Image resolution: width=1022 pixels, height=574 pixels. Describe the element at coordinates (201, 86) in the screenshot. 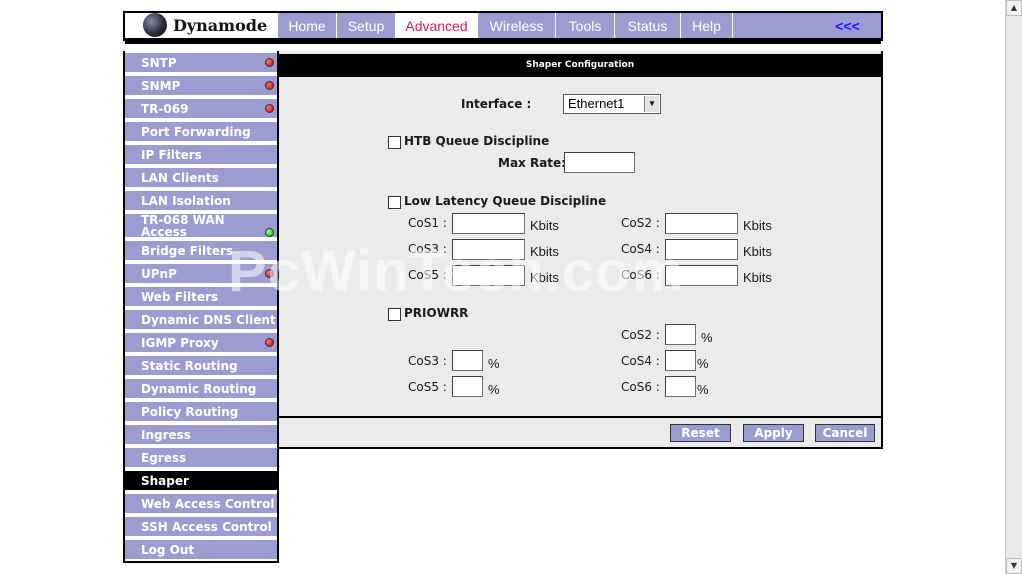

I see `sidebar-item-snmp: SNMP` at that location.